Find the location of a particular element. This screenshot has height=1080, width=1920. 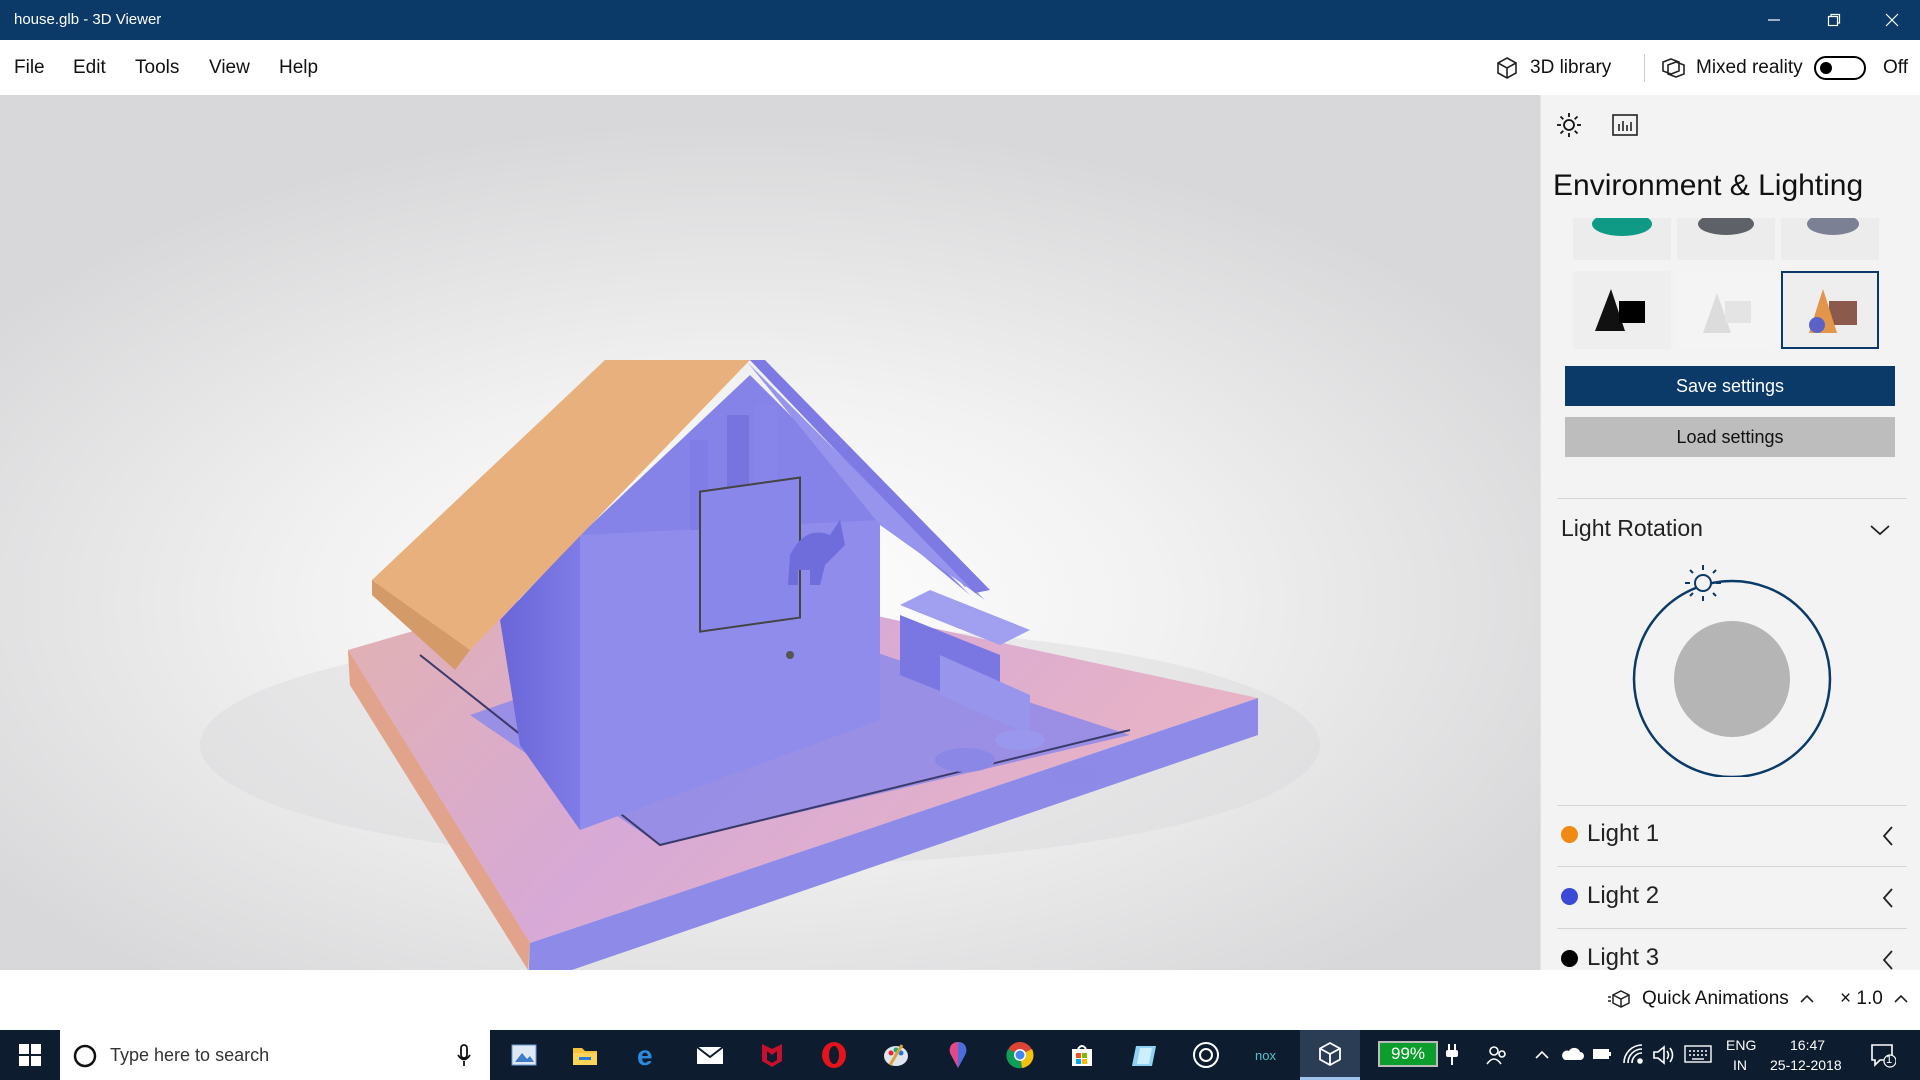

quick-animations-button: Quick Animations is located at coordinates (1711, 999).